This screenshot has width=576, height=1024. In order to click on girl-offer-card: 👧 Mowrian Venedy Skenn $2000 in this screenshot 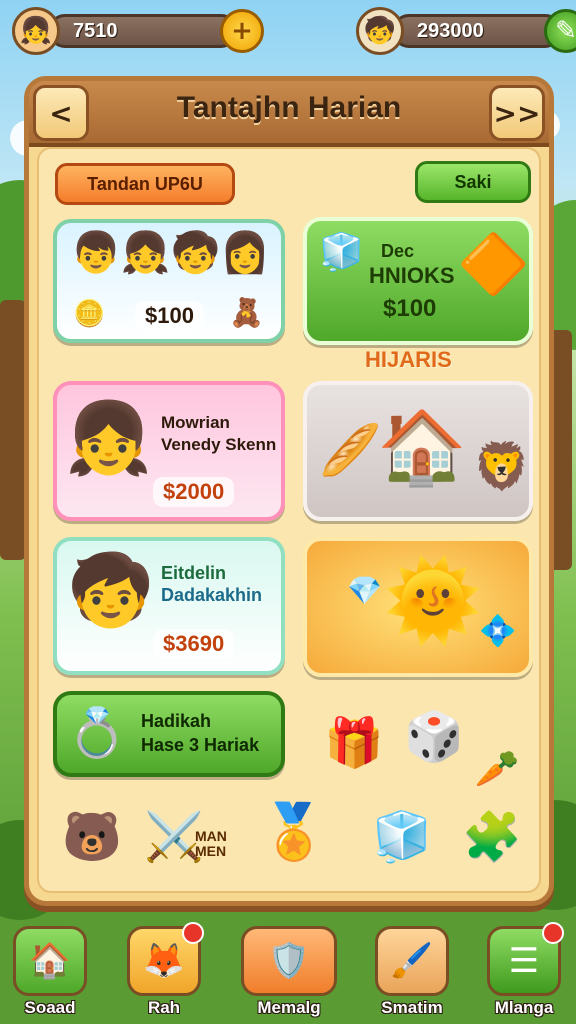, I will do `click(169, 451)`.